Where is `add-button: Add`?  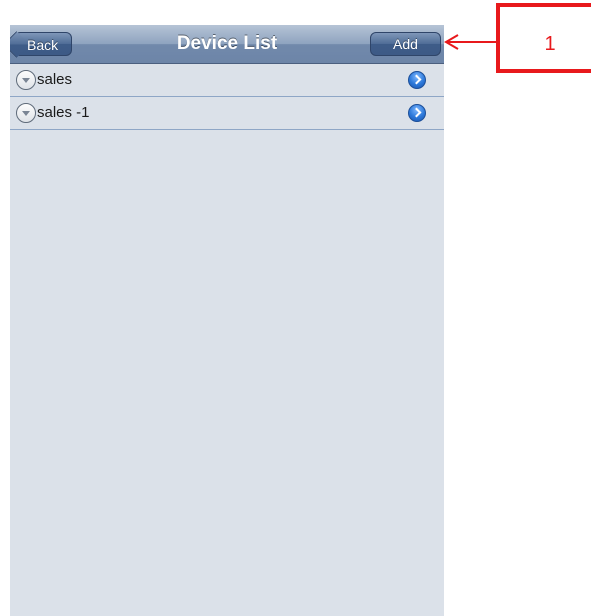
add-button: Add is located at coordinates (405, 44).